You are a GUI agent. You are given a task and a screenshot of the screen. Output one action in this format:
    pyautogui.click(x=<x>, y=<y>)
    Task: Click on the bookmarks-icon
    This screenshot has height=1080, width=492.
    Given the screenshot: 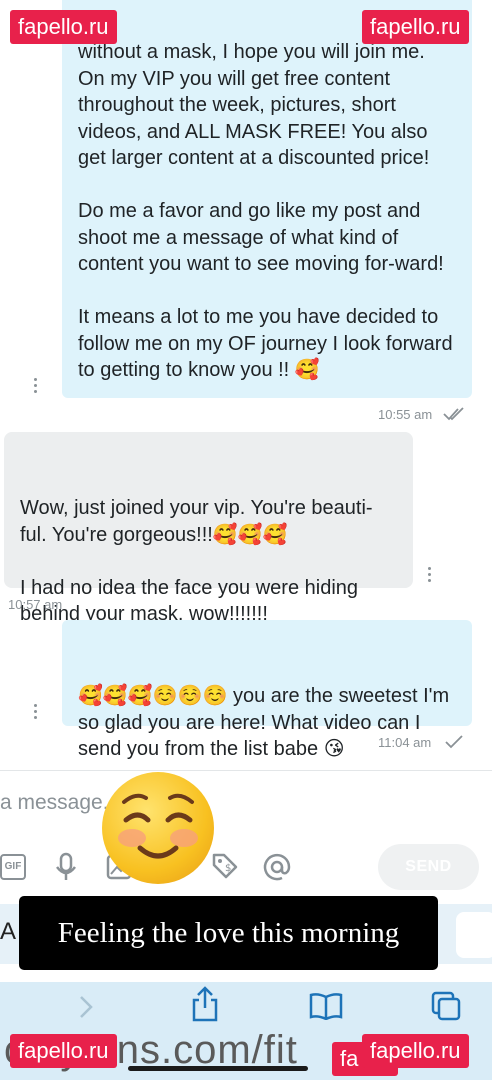 What is the action you would take?
    pyautogui.click(x=326, y=1006)
    